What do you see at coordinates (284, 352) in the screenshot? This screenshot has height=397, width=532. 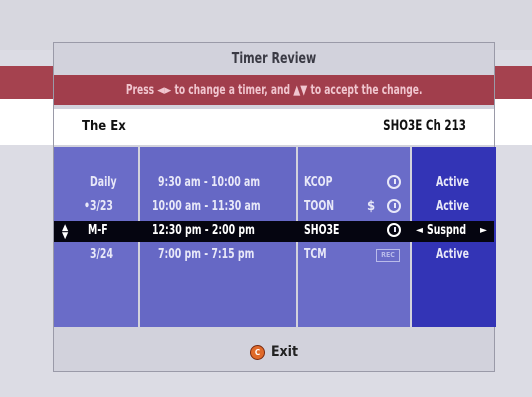 I see `exit-label: Exit` at bounding box center [284, 352].